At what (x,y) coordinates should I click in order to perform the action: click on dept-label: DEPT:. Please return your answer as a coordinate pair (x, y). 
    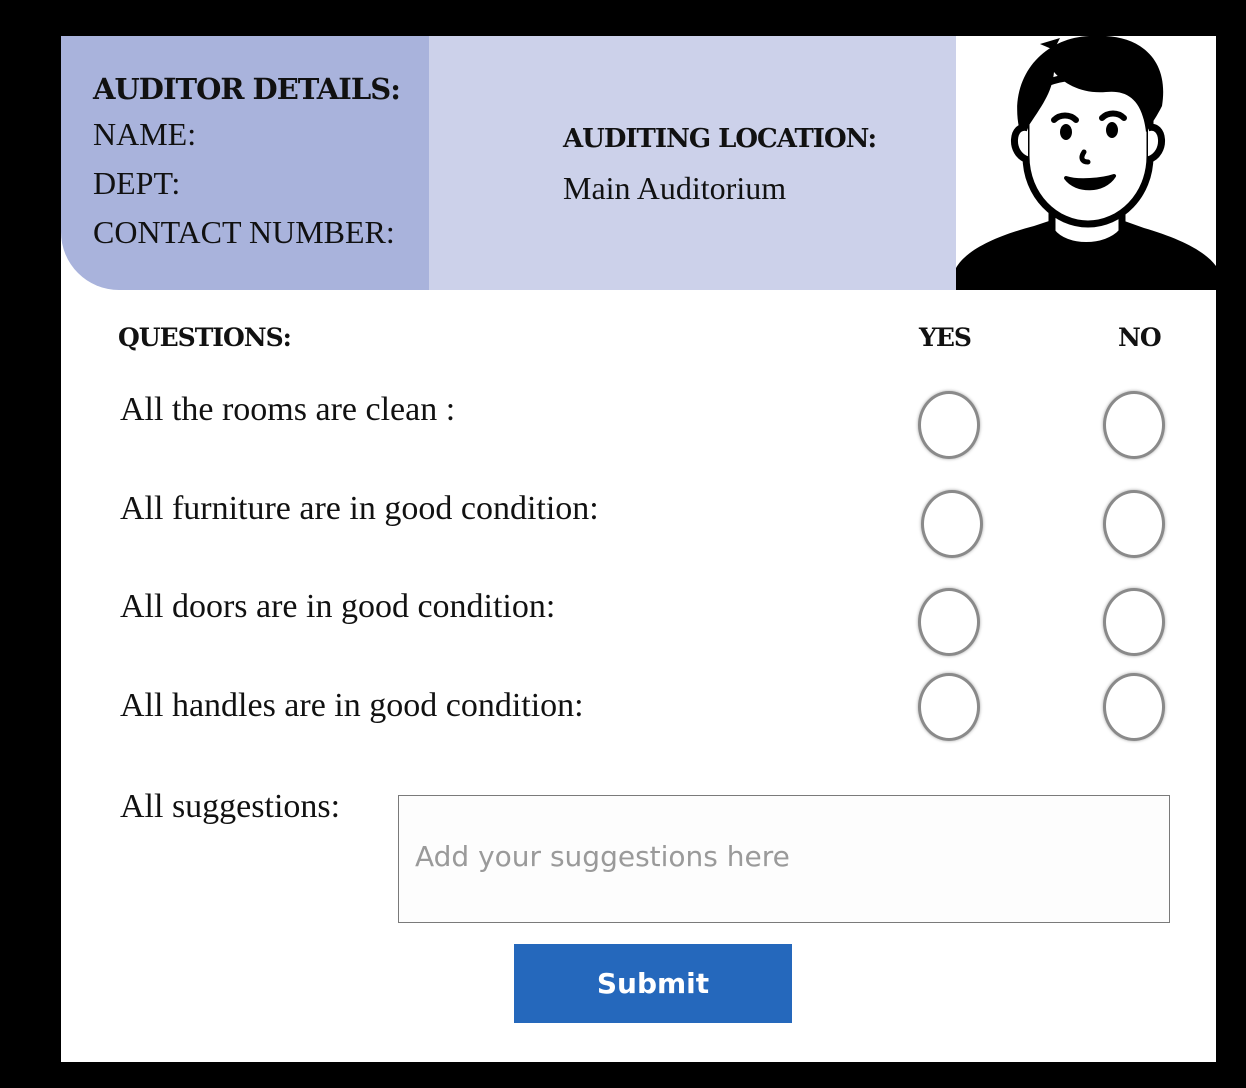
    Looking at the image, I should click on (137, 183).